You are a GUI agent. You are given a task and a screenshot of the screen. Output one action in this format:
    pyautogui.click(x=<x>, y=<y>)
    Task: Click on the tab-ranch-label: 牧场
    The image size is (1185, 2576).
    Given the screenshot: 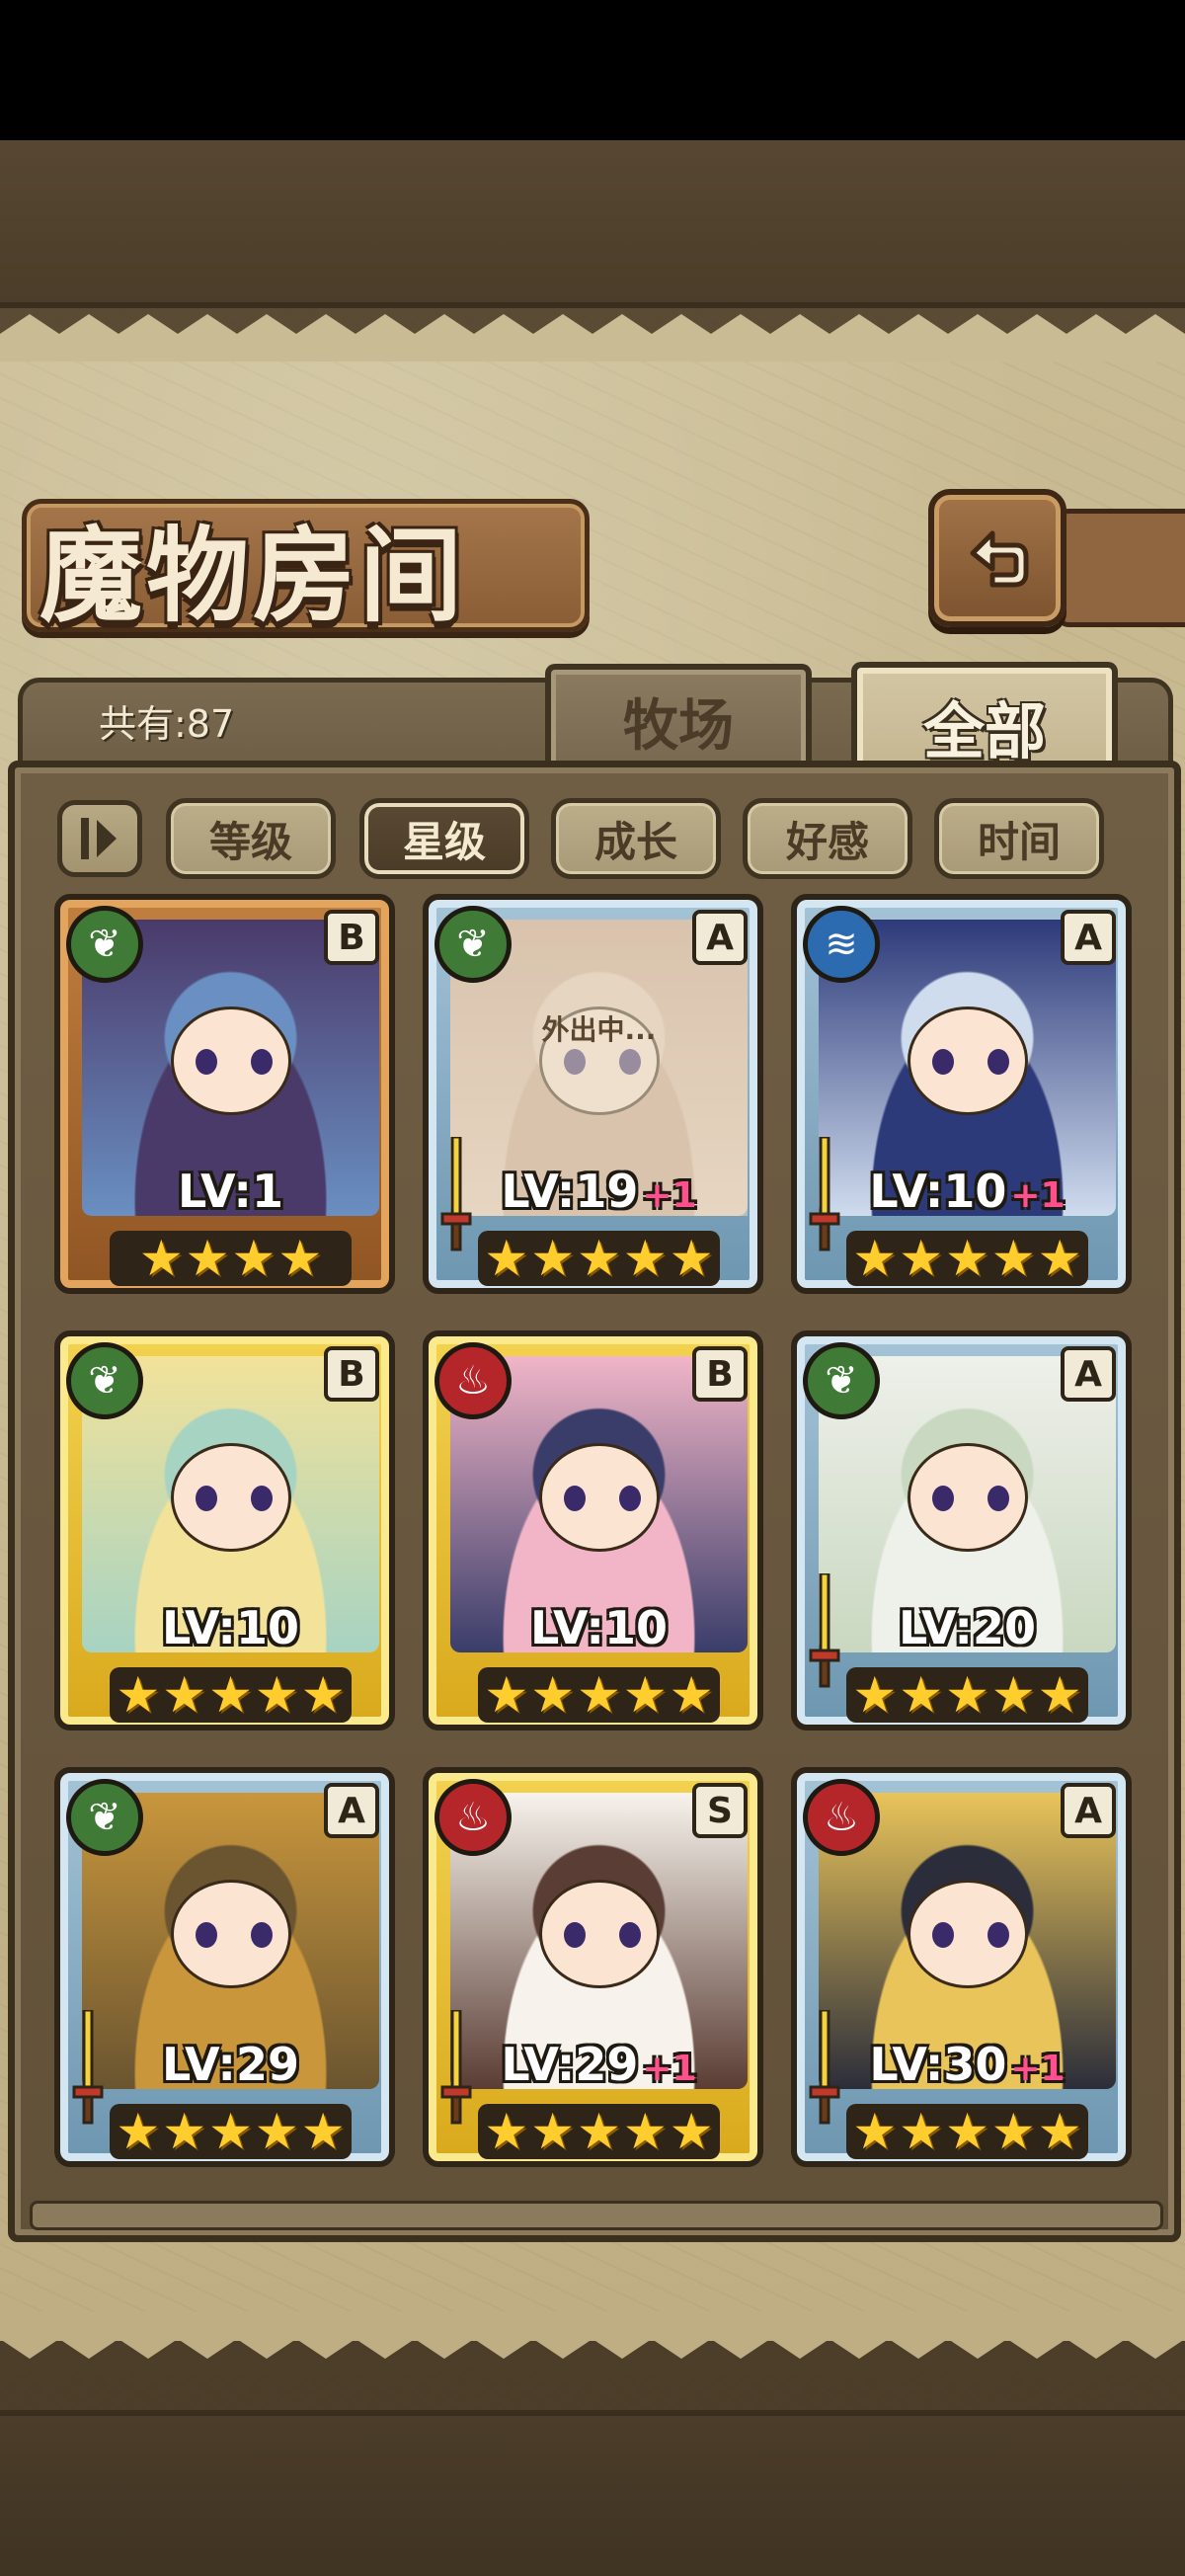 What is the action you would take?
    pyautogui.click(x=679, y=726)
    